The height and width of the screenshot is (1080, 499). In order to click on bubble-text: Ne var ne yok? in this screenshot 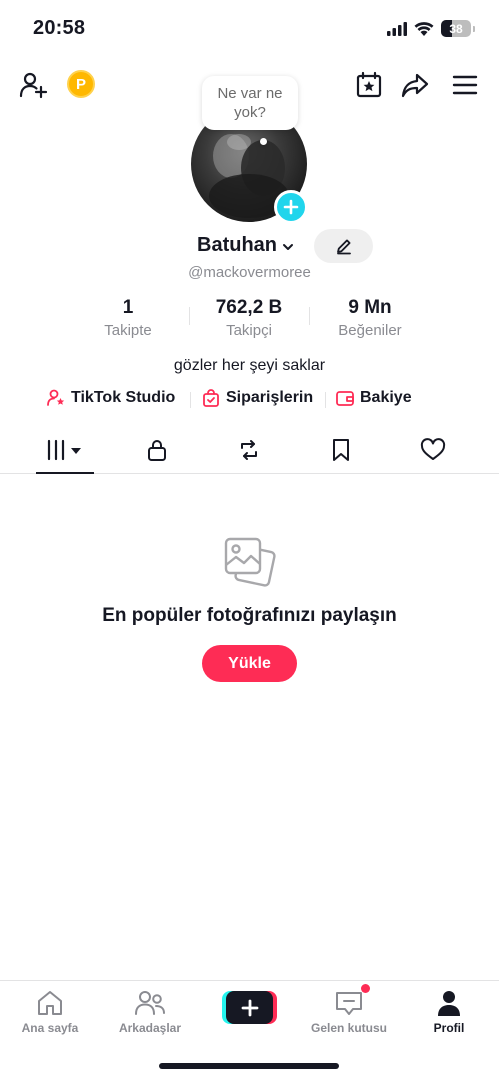, I will do `click(250, 103)`.